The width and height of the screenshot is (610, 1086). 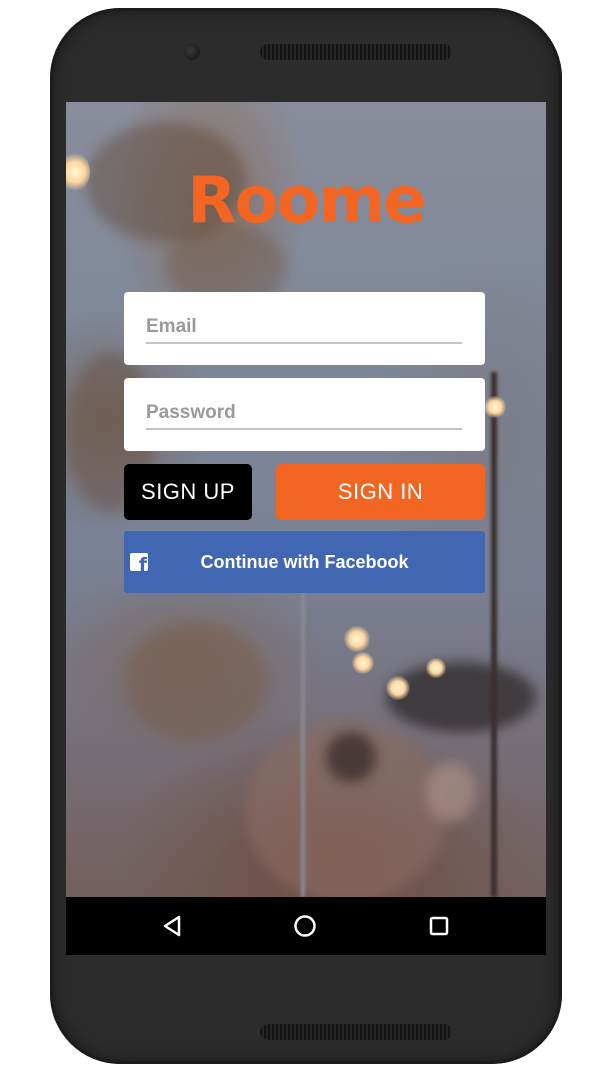 What do you see at coordinates (356, 52) in the screenshot?
I see `top-speaker` at bounding box center [356, 52].